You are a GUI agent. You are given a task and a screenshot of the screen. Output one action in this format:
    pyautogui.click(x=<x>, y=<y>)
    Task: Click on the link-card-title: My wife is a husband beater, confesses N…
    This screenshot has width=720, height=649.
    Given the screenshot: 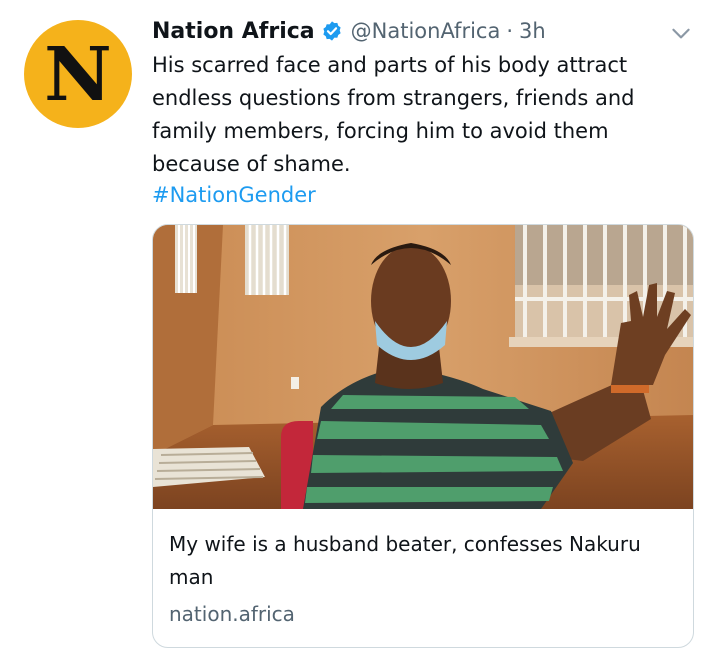 What is the action you would take?
    pyautogui.click(x=424, y=561)
    